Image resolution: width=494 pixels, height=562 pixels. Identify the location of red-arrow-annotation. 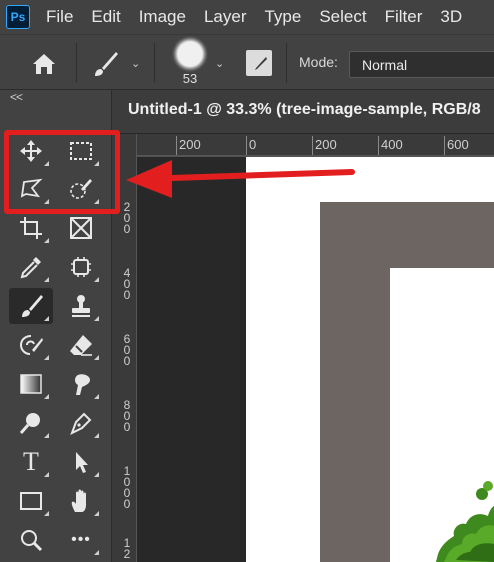
(240, 179).